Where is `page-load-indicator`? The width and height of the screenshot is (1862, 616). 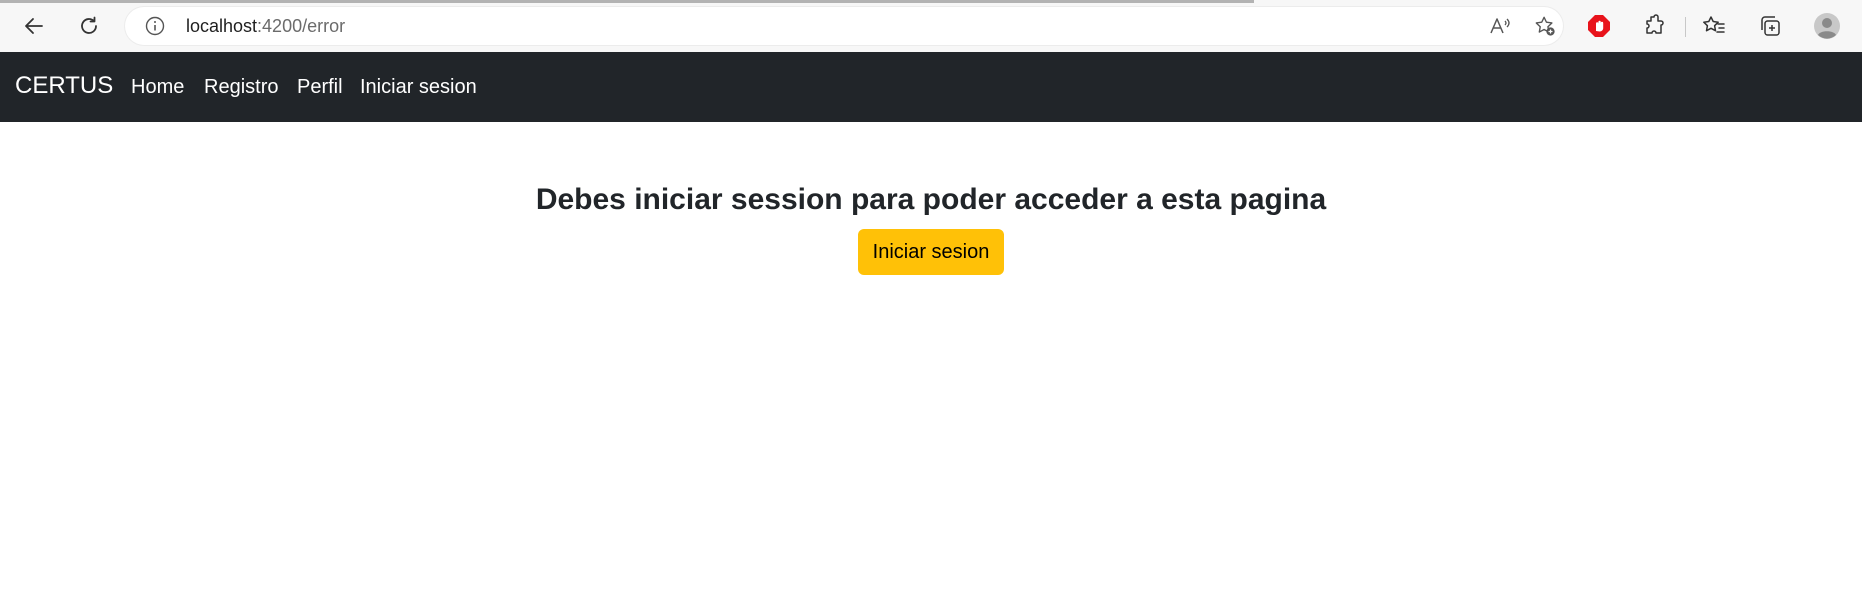 page-load-indicator is located at coordinates (627, 1).